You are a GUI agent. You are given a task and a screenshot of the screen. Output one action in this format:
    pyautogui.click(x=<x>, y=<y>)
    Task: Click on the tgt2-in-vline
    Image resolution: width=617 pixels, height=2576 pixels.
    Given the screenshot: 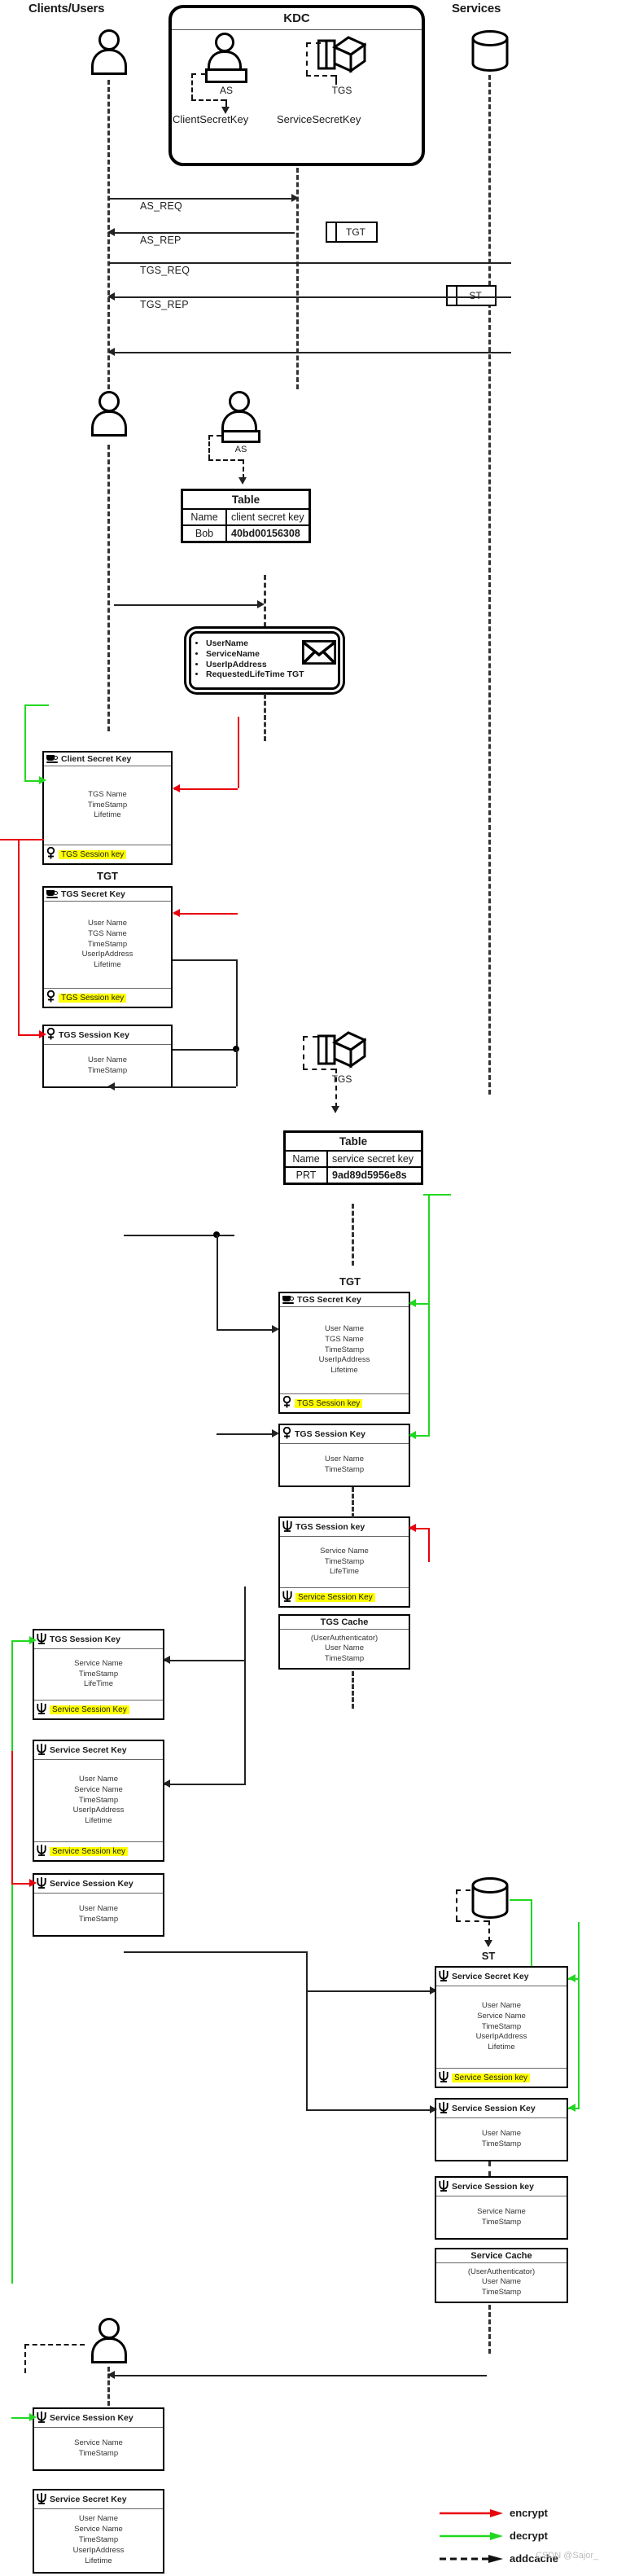 What is the action you would take?
    pyautogui.click(x=217, y=1282)
    